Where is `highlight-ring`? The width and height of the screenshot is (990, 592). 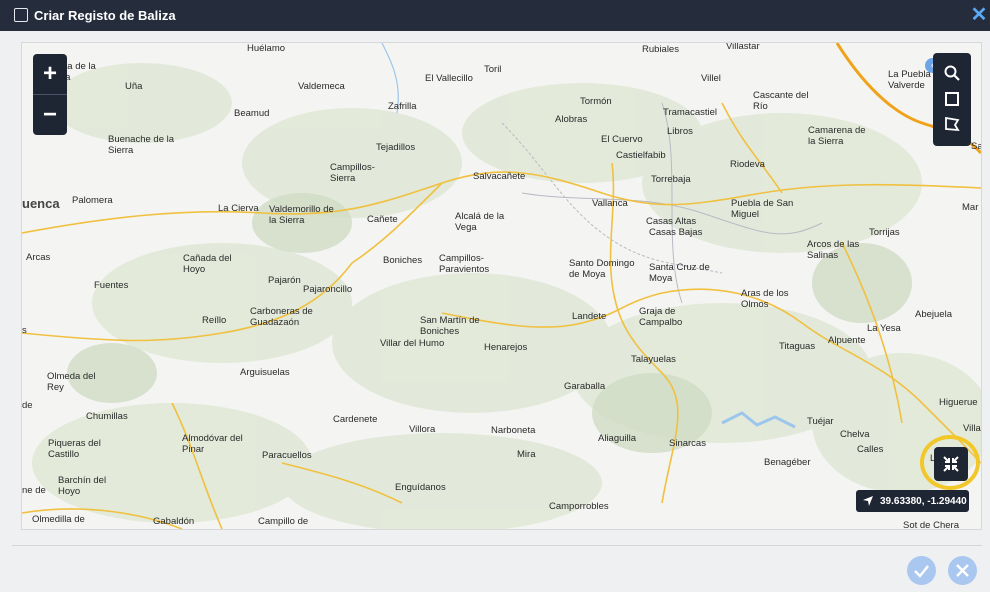 highlight-ring is located at coordinates (950, 462).